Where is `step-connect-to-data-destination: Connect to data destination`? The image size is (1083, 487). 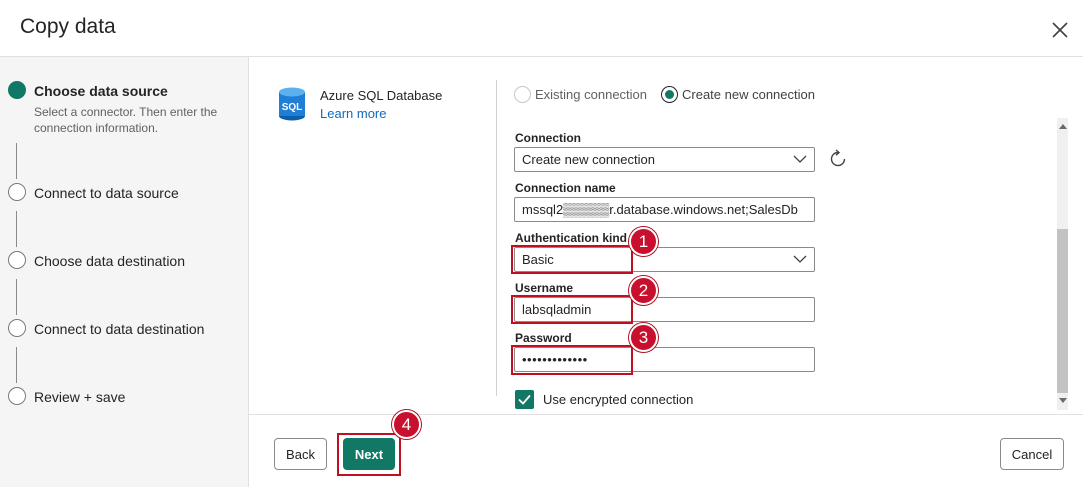
step-connect-to-data-destination: Connect to data destination is located at coordinates (119, 329).